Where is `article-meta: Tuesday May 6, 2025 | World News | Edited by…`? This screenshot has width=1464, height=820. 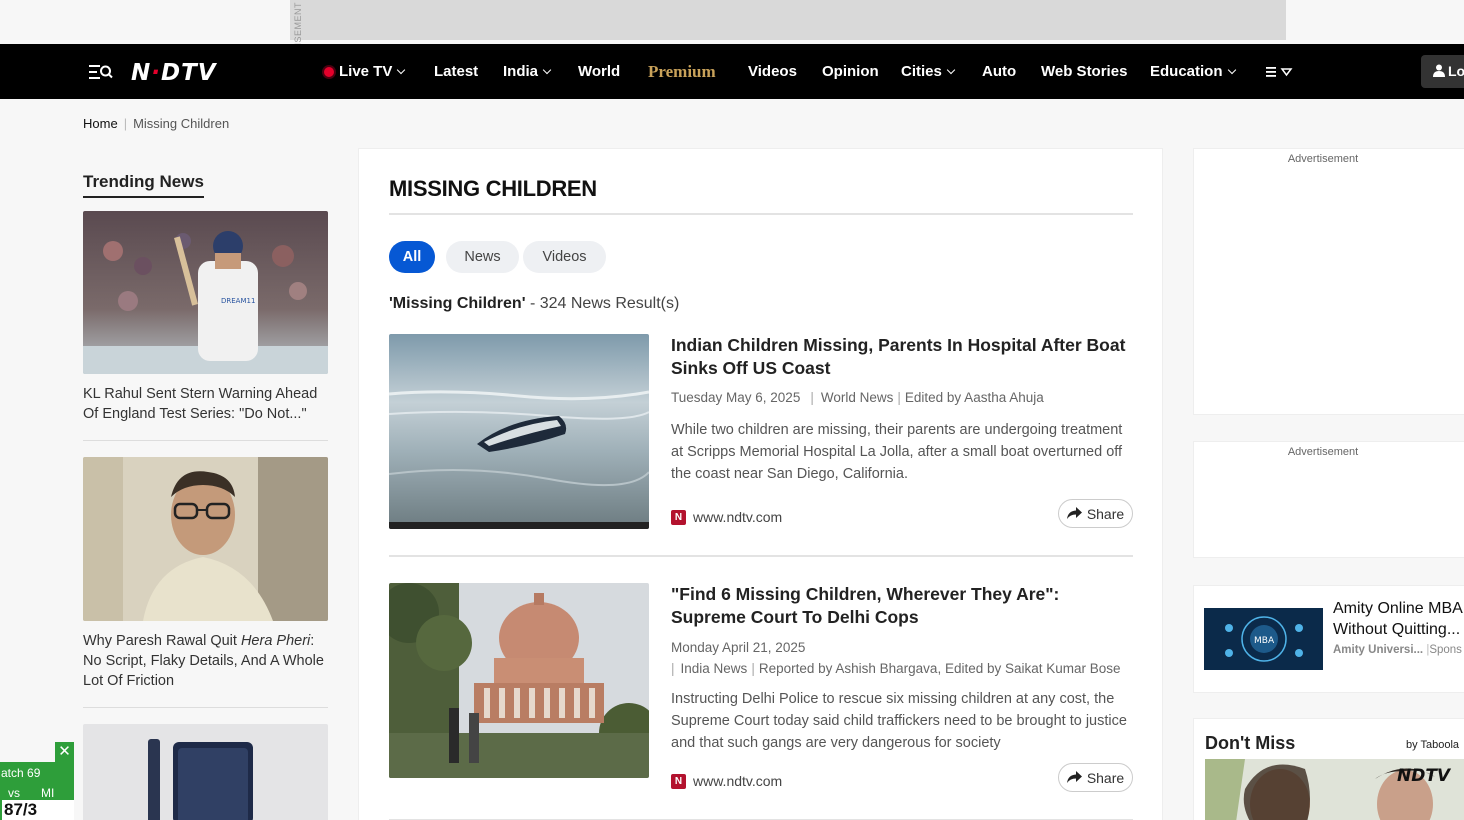 article-meta: Tuesday May 6, 2025 | World News | Edited by… is located at coordinates (857, 397).